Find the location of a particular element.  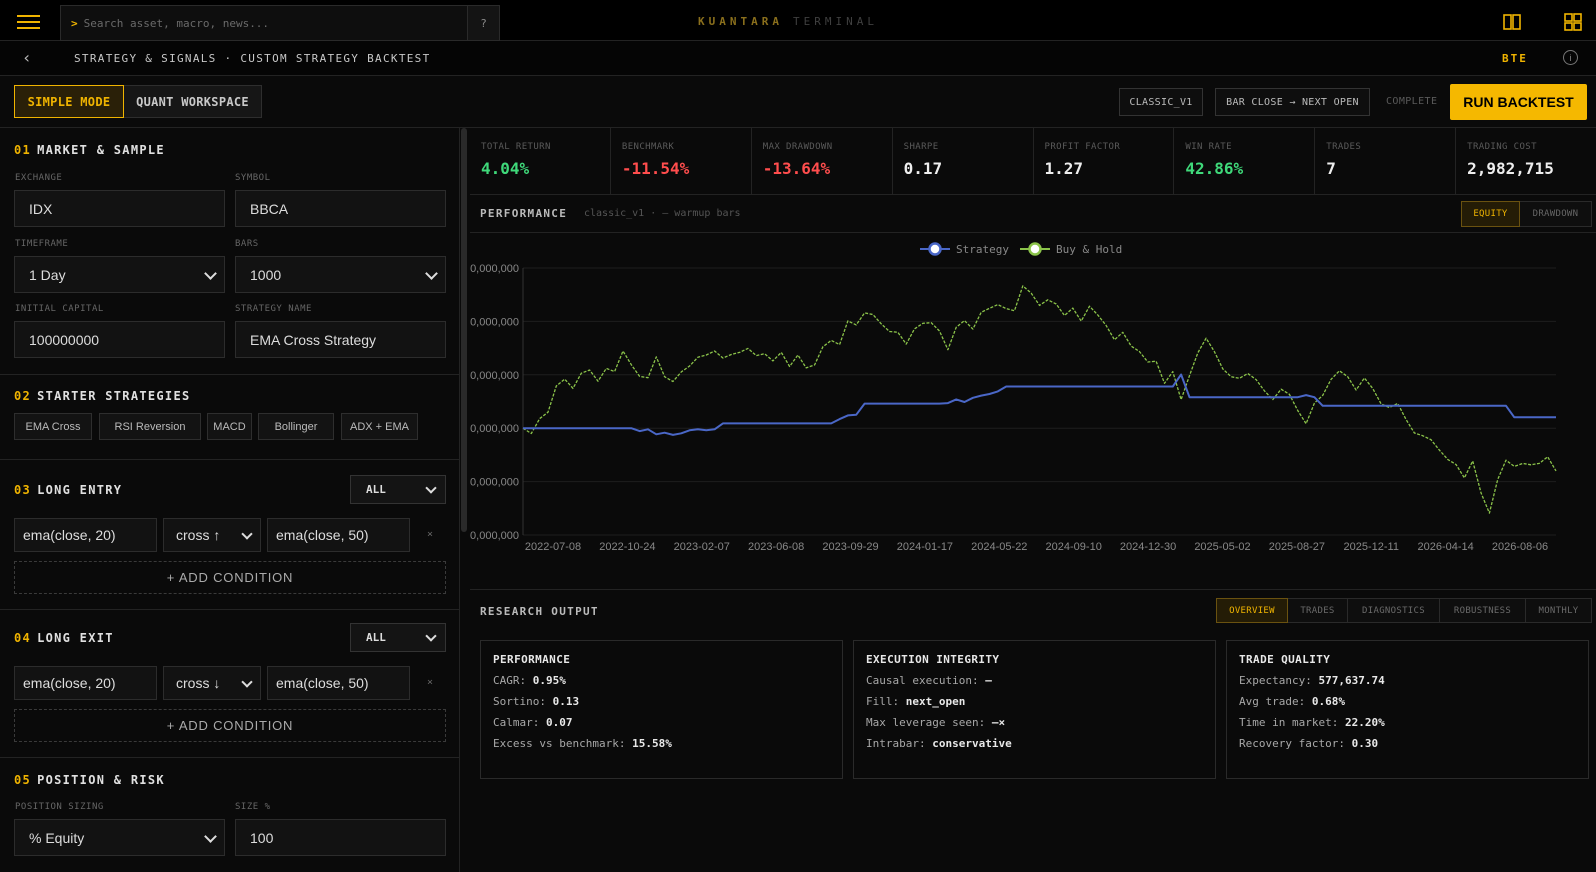

stat-row: Sortino: 0.13 is located at coordinates (536, 701).